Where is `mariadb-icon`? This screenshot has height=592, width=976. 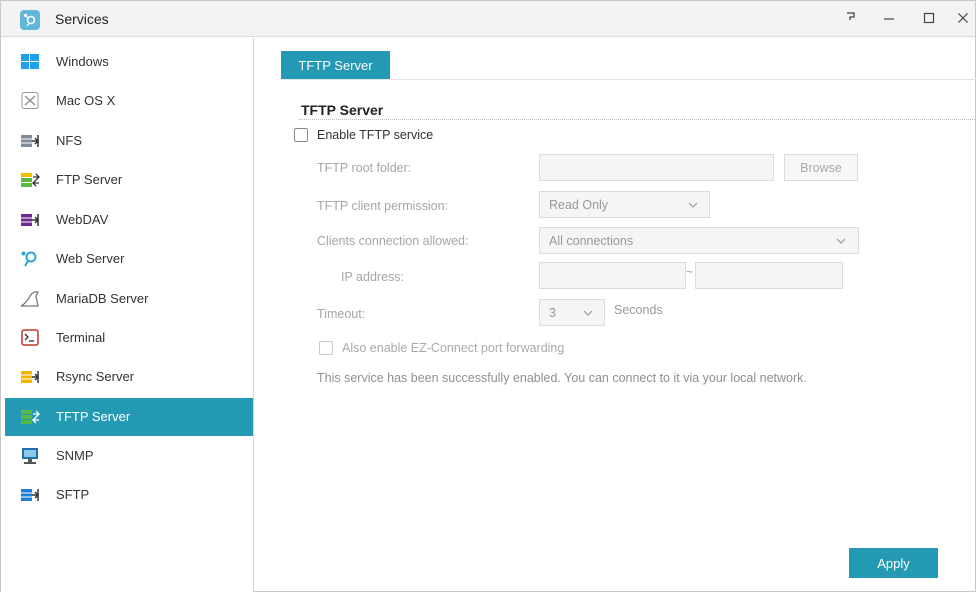 mariadb-icon is located at coordinates (30, 299).